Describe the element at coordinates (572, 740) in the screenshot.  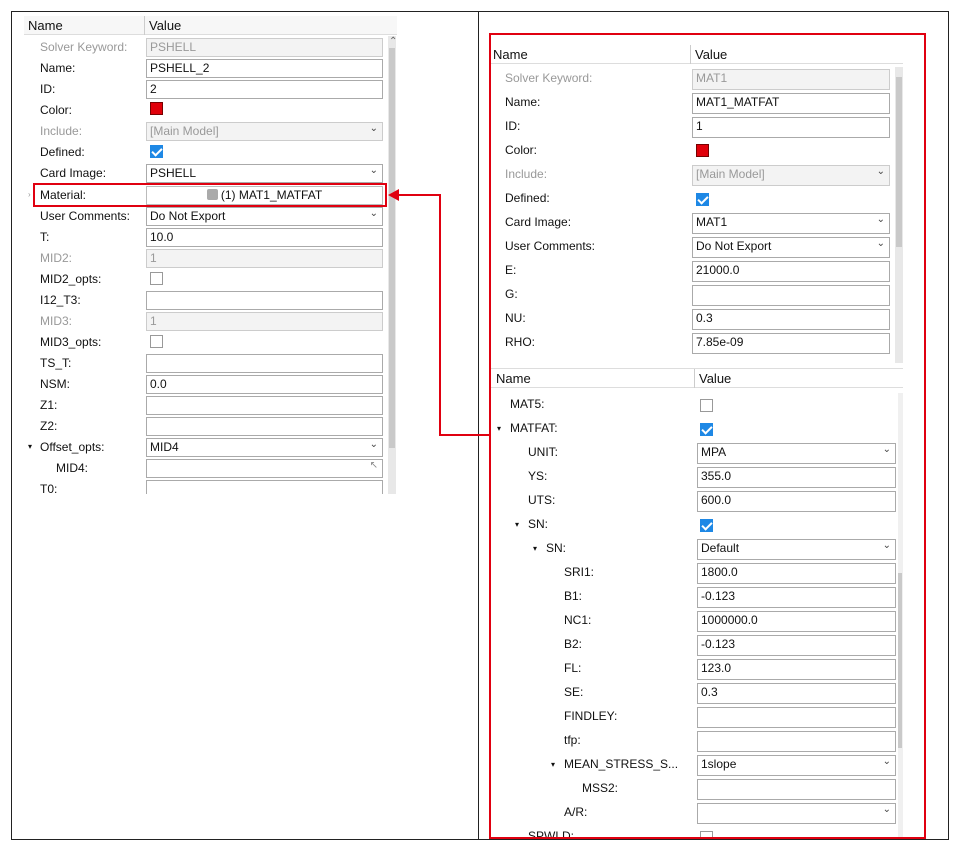
I see `row-label: tfp:` at that location.